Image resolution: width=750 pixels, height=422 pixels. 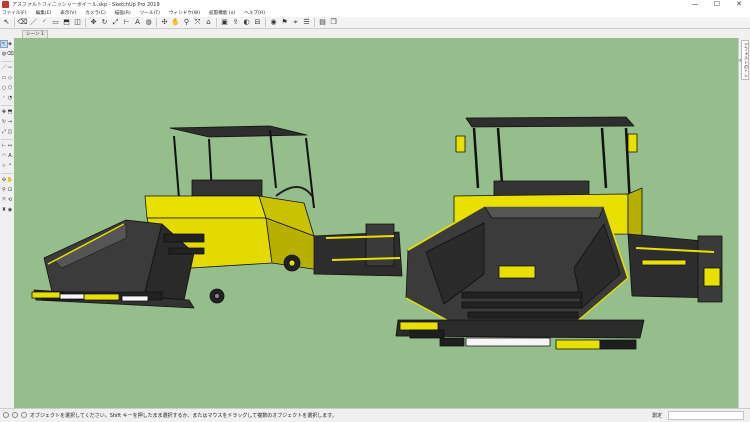 I want to click on warehouse-icon: ⌂, so click(x=208, y=22).